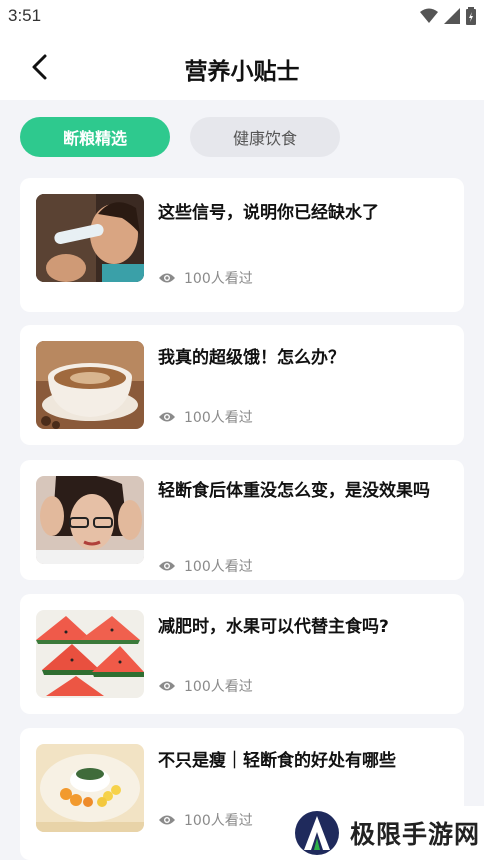 This screenshot has height=860, width=484. I want to click on article-title: 轻断食后体重没怎么变，是没效果吗, so click(294, 491).